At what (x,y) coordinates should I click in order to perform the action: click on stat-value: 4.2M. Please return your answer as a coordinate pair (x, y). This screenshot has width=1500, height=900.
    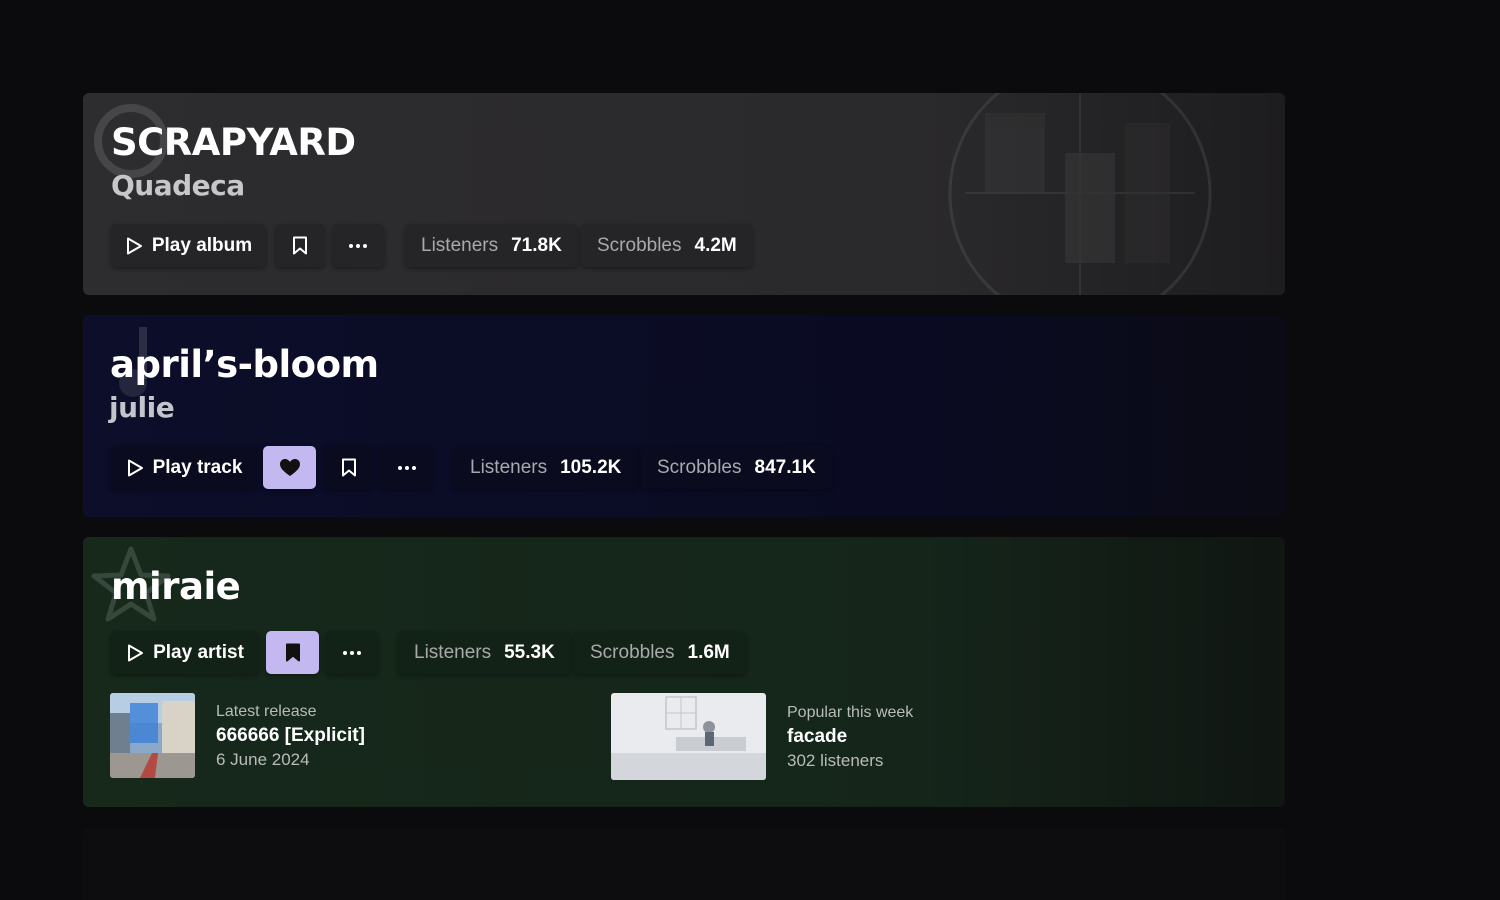
    Looking at the image, I should click on (715, 245).